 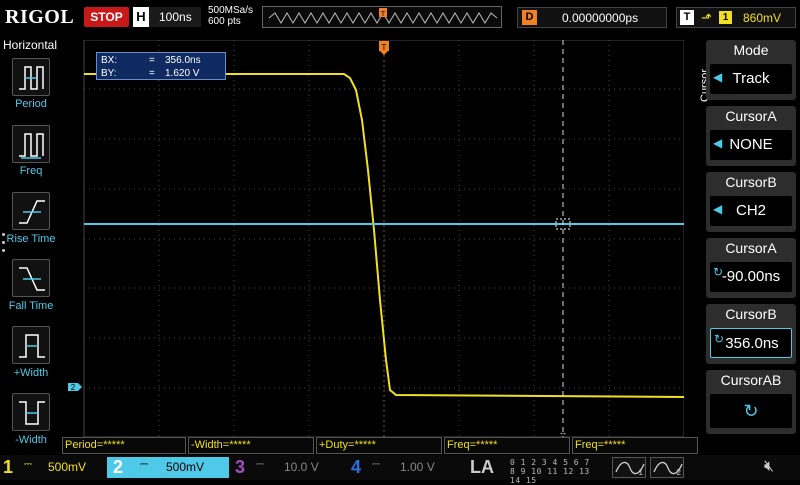 I want to click on menu-cursor-ab: CursorAB ↻, so click(x=751, y=402).